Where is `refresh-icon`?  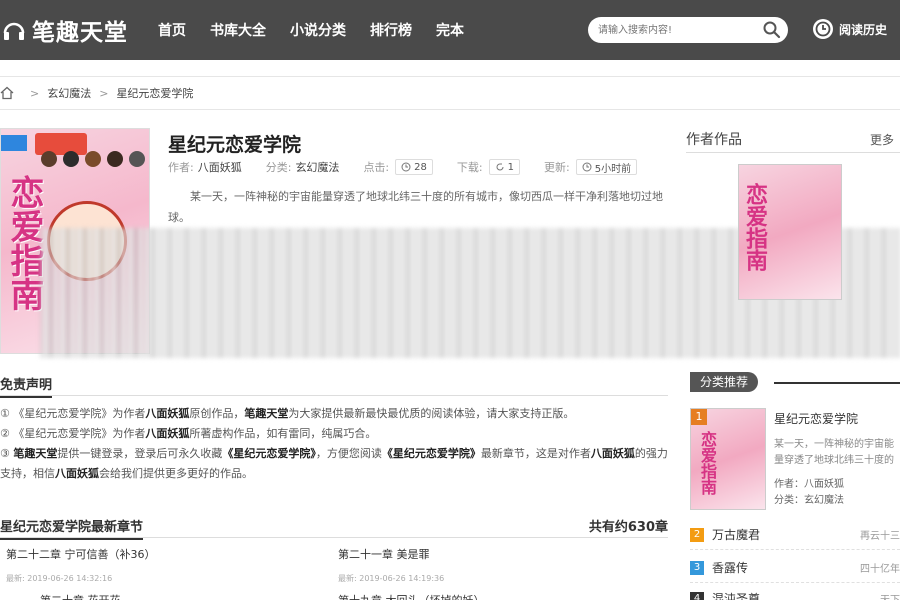
refresh-icon is located at coordinates (500, 167).